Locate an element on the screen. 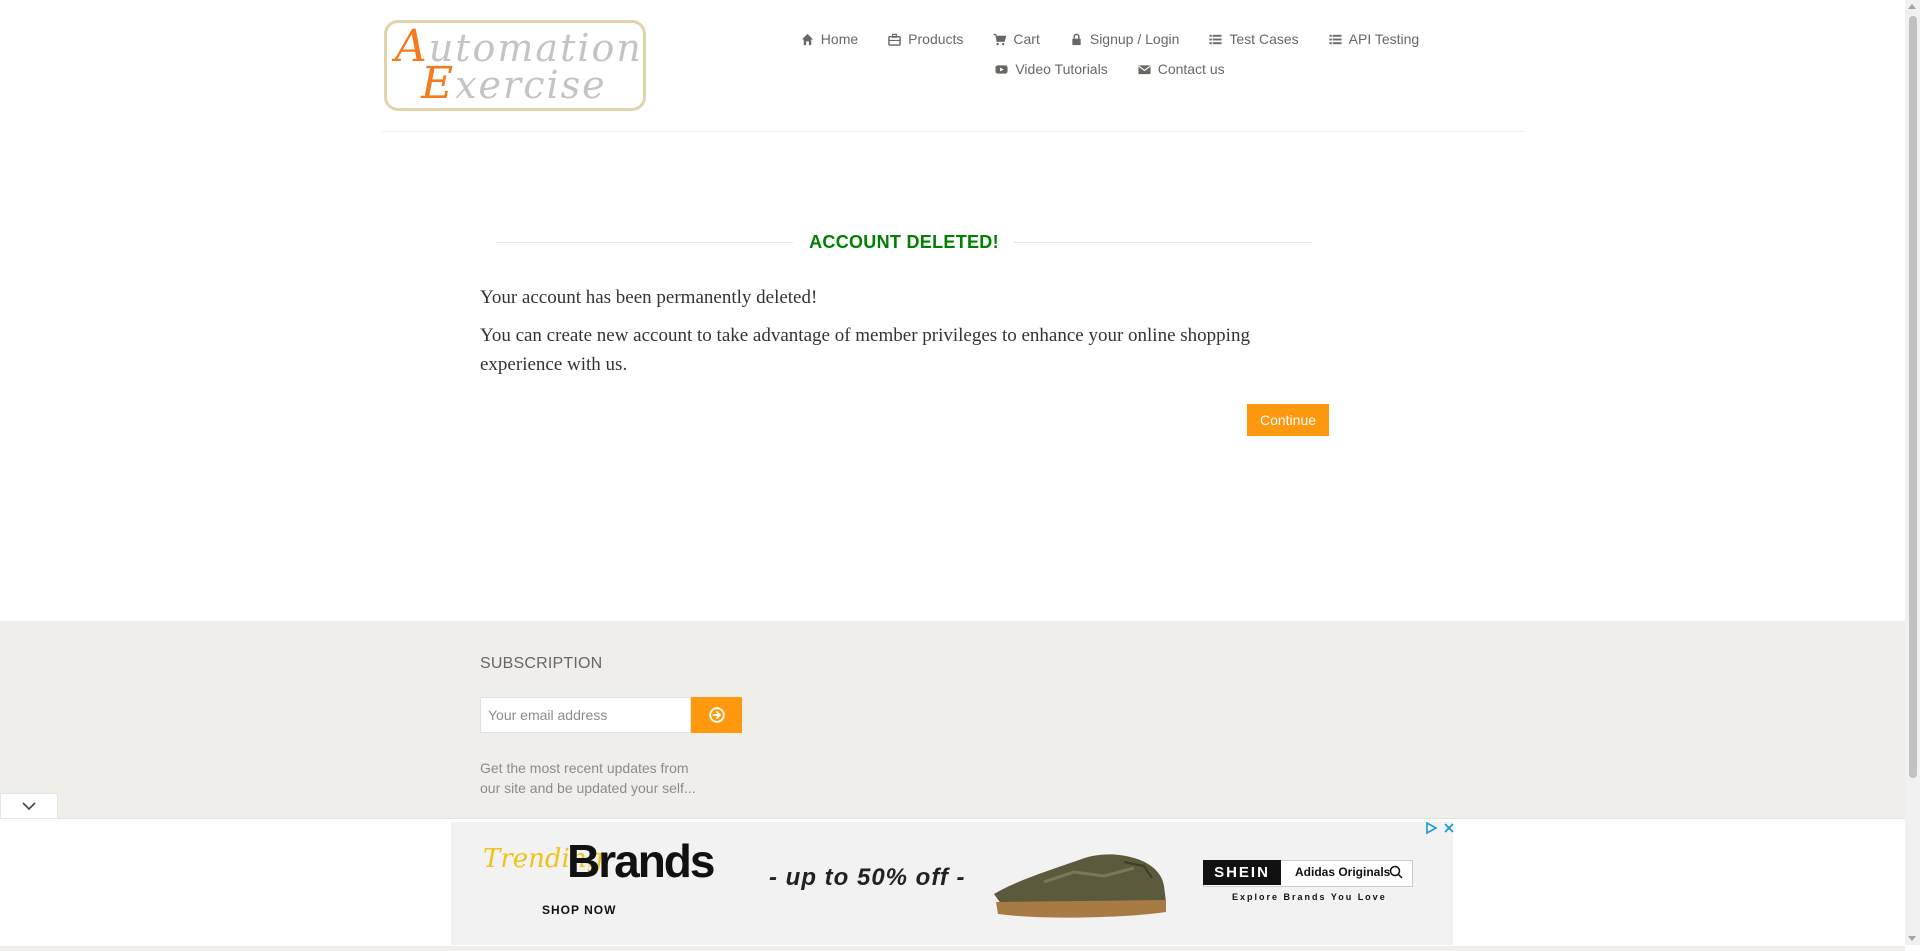 The width and height of the screenshot is (1920, 951). nav-test-cases: Test Cases is located at coordinates (1254, 39).